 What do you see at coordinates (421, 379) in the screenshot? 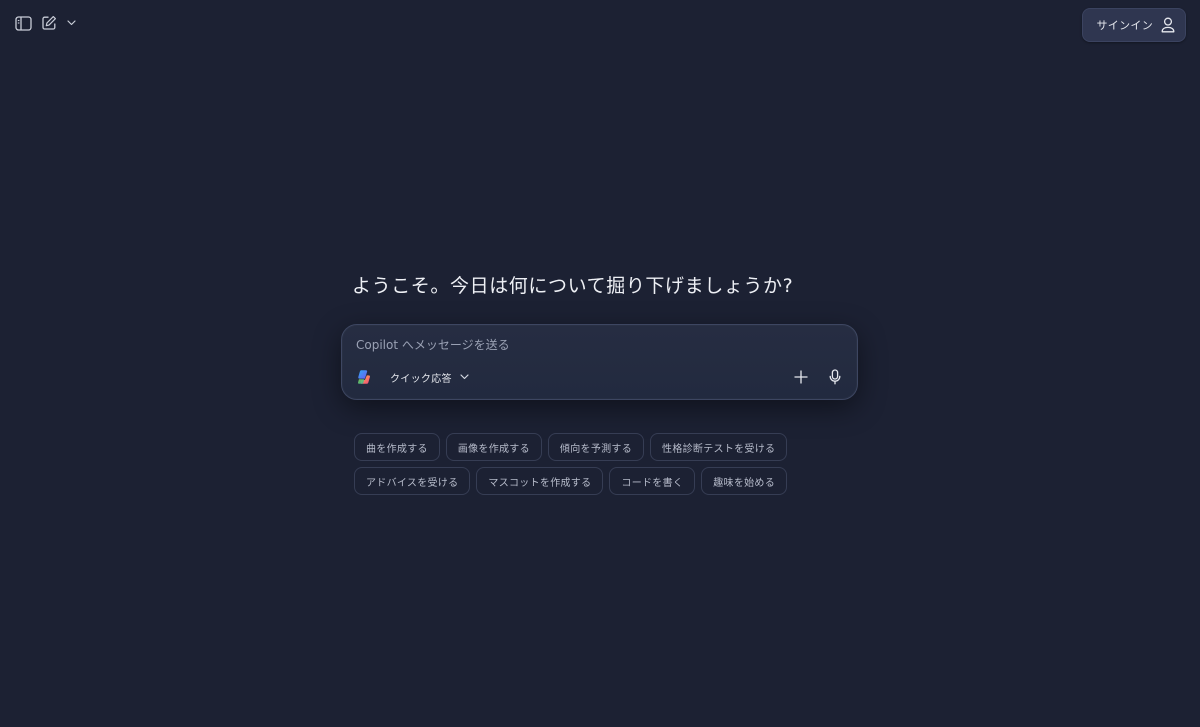
I see `response-mode-label: クイック応答` at bounding box center [421, 379].